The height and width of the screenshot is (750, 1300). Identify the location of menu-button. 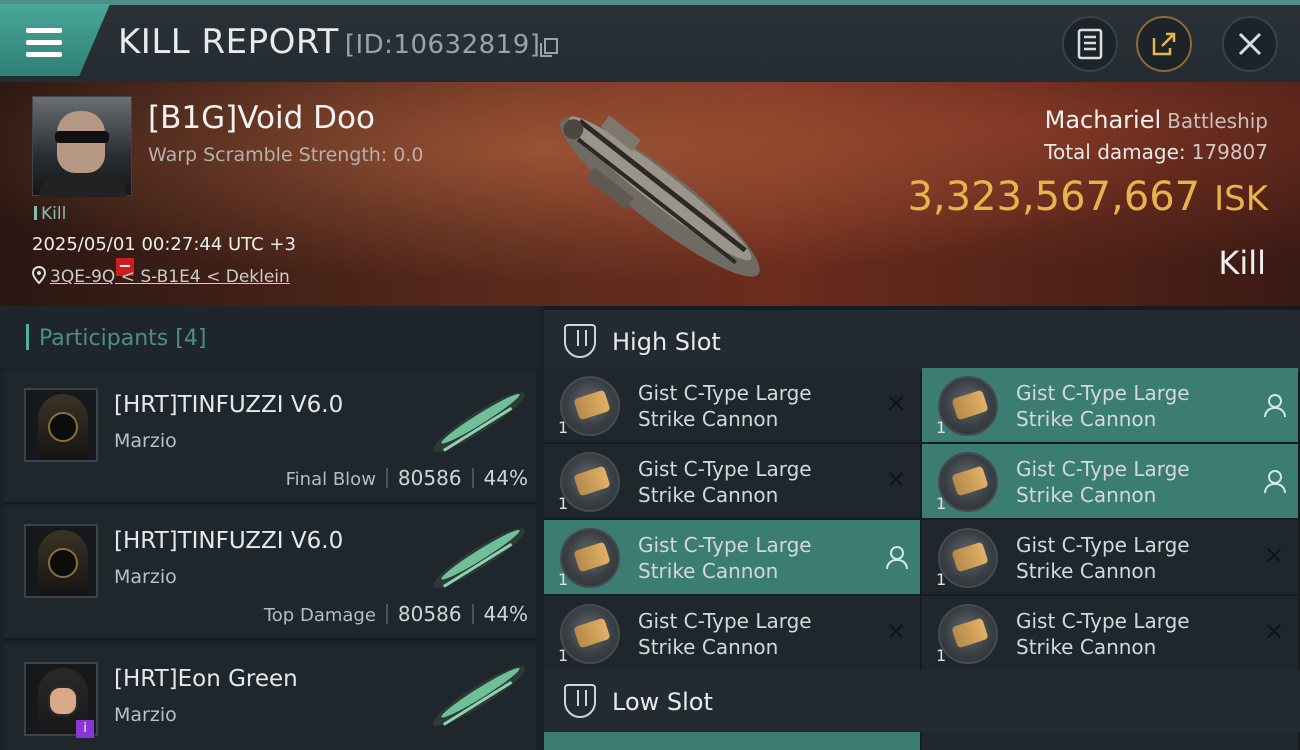
(55, 40).